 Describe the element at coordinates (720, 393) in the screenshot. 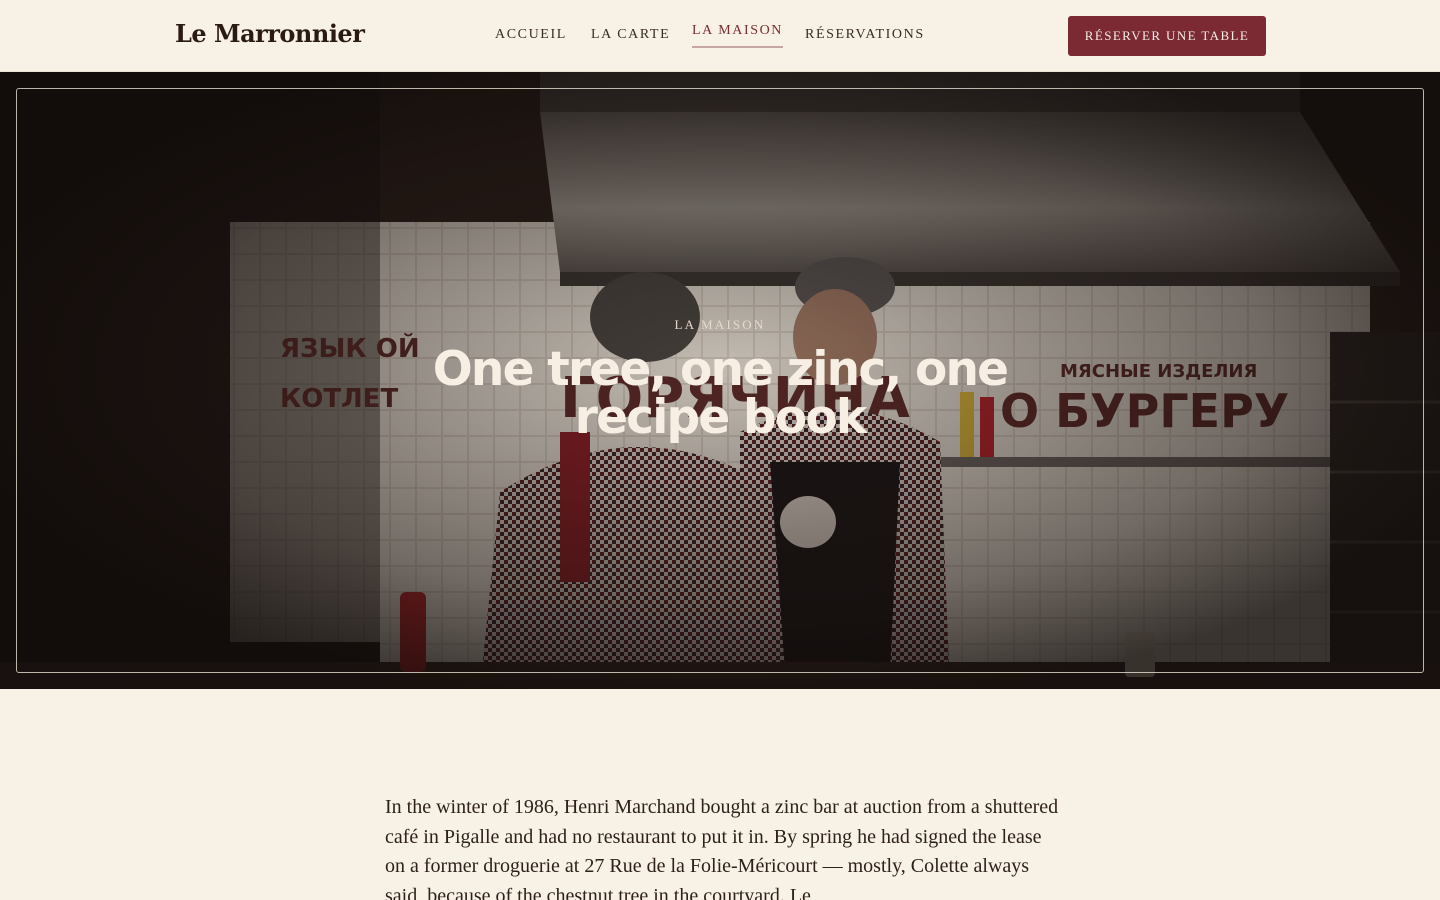

I see `hero-title: One tree, one zinc, one recipe book` at that location.